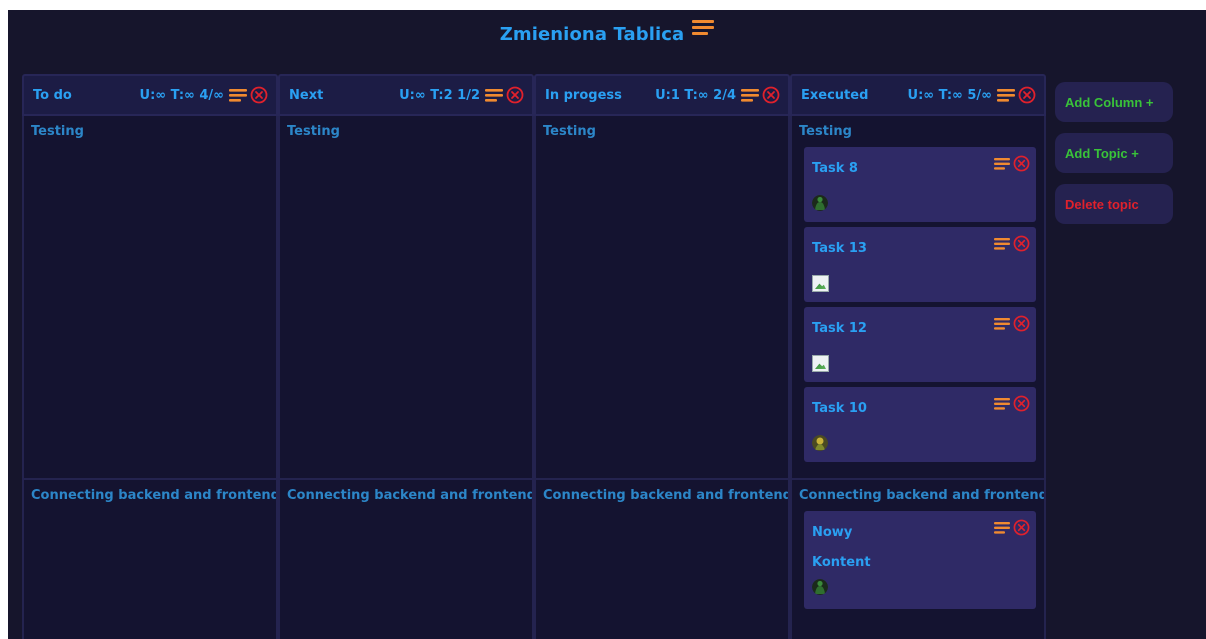 The height and width of the screenshot is (639, 1206). I want to click on column-limits: U:1 T:∞ 2/4, so click(695, 95).